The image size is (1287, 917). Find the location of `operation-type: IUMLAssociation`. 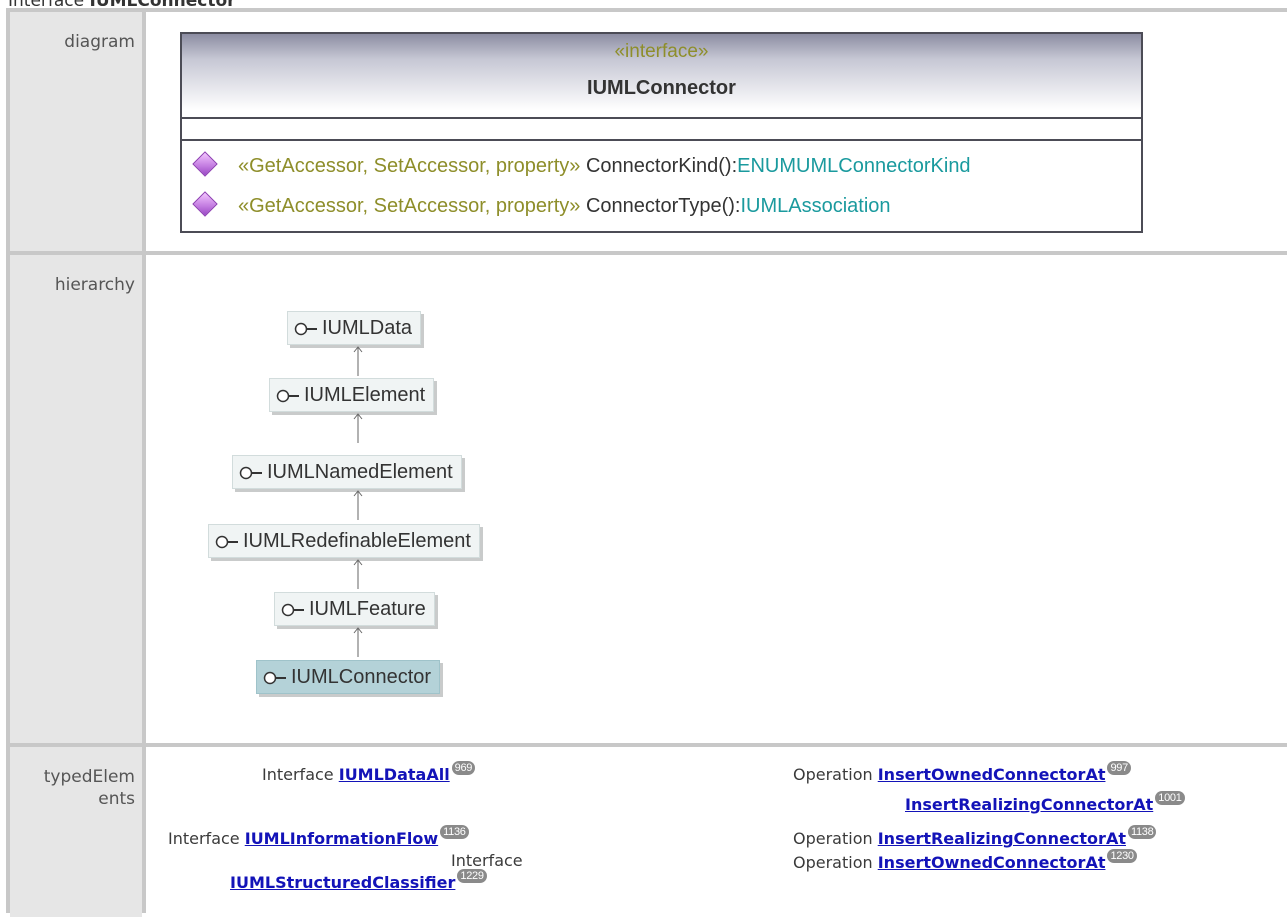

operation-type: IUMLAssociation is located at coordinates (815, 206).